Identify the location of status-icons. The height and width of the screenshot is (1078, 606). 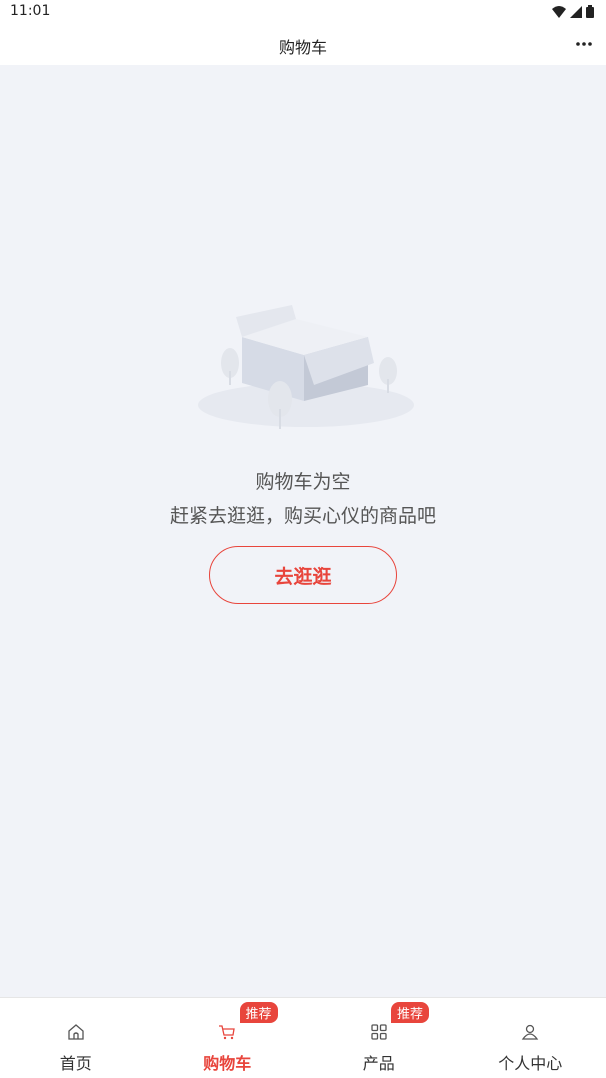
(573, 11).